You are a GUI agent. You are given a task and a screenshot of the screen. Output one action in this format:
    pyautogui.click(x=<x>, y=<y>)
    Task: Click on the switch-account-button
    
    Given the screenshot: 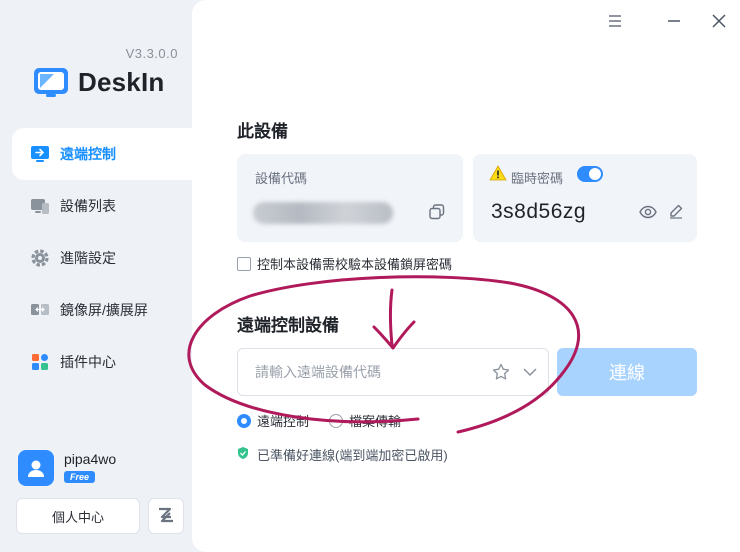 What is the action you would take?
    pyautogui.click(x=166, y=516)
    